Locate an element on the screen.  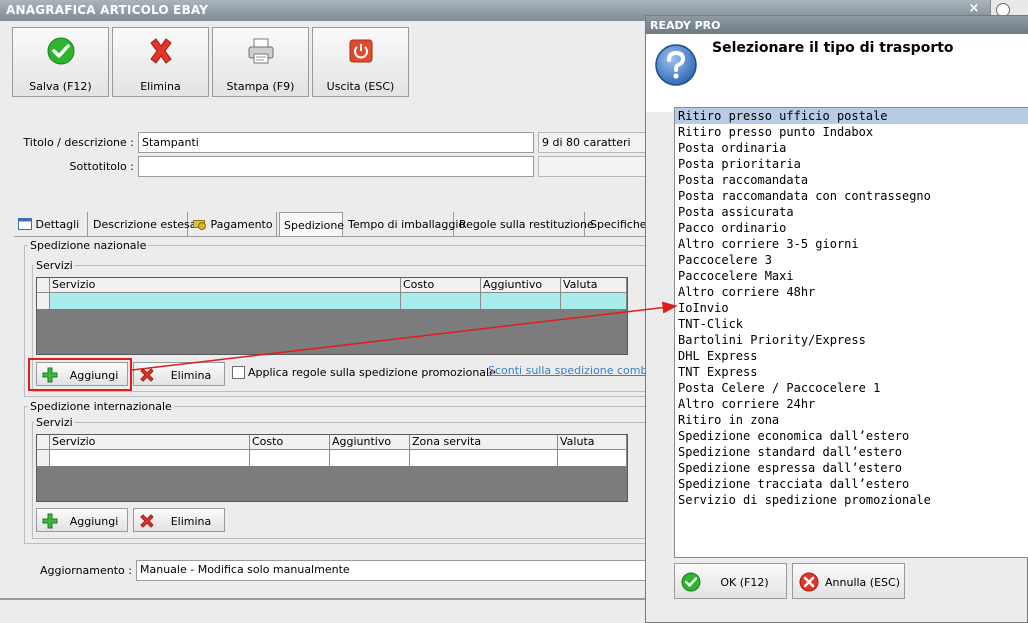
national-services-grid: Servizio Costo Aggiuntivo Valuta is located at coordinates (332, 316).